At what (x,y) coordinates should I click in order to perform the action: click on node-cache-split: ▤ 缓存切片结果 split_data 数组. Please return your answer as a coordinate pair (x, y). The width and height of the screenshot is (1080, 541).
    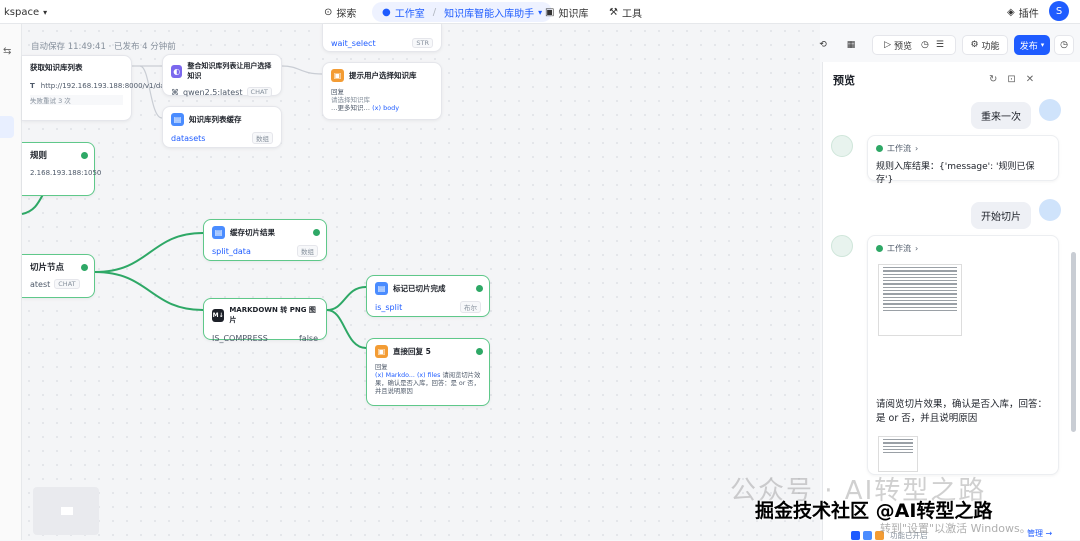
    Looking at the image, I should click on (265, 240).